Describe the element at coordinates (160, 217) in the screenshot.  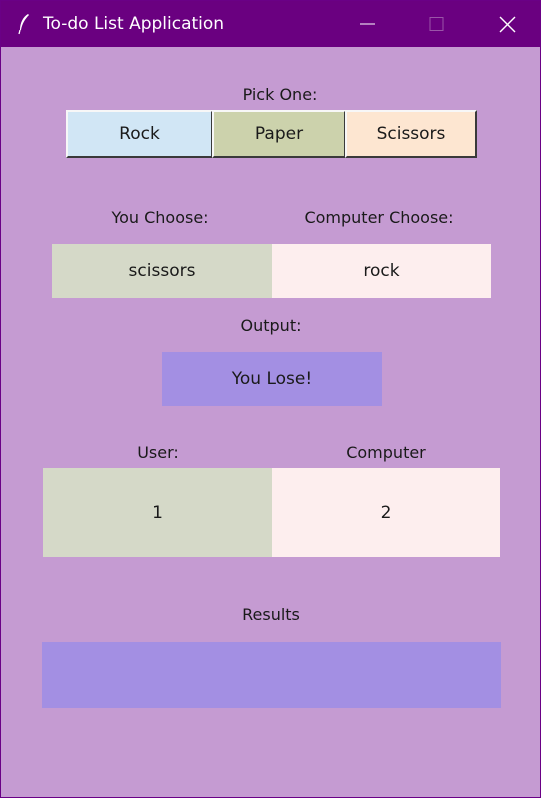
I see `you-choose-label: You Choose:` at that location.